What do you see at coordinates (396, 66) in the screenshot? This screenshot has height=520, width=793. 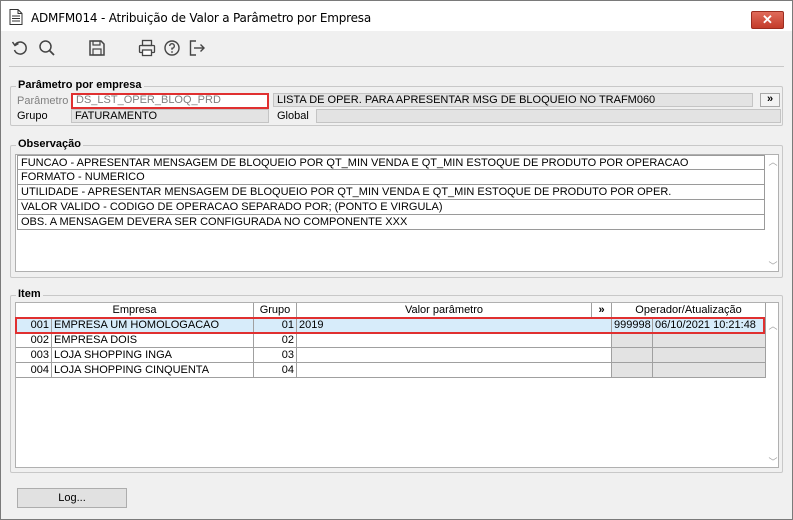 I see `toolbar-separator` at bounding box center [396, 66].